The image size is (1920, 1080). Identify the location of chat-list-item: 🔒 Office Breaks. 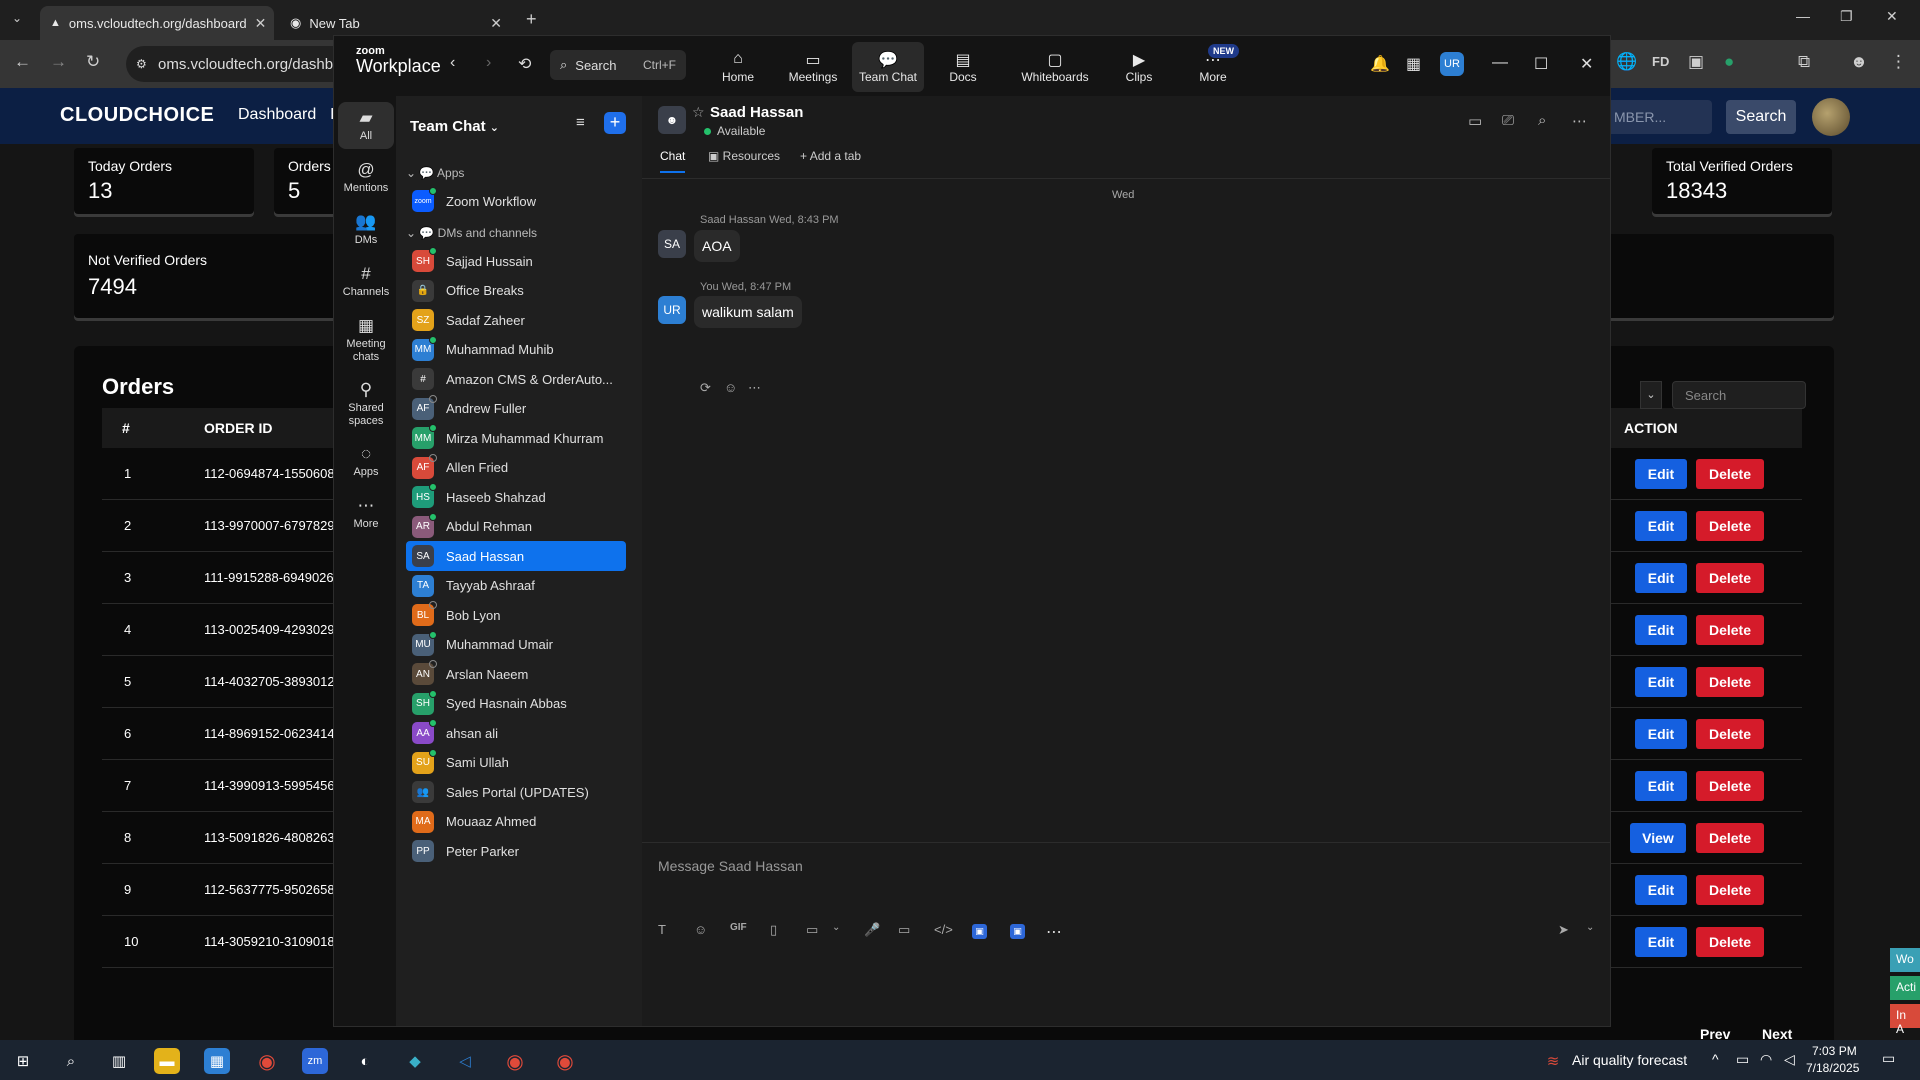
(516, 291).